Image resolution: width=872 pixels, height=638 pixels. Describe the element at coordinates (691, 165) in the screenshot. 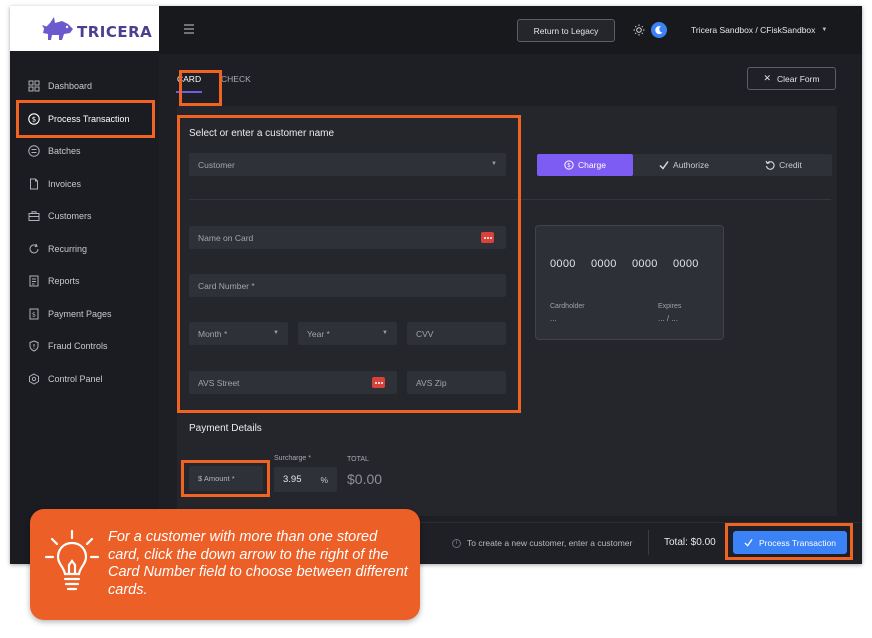

I see `authorize-label: Authorize` at that location.